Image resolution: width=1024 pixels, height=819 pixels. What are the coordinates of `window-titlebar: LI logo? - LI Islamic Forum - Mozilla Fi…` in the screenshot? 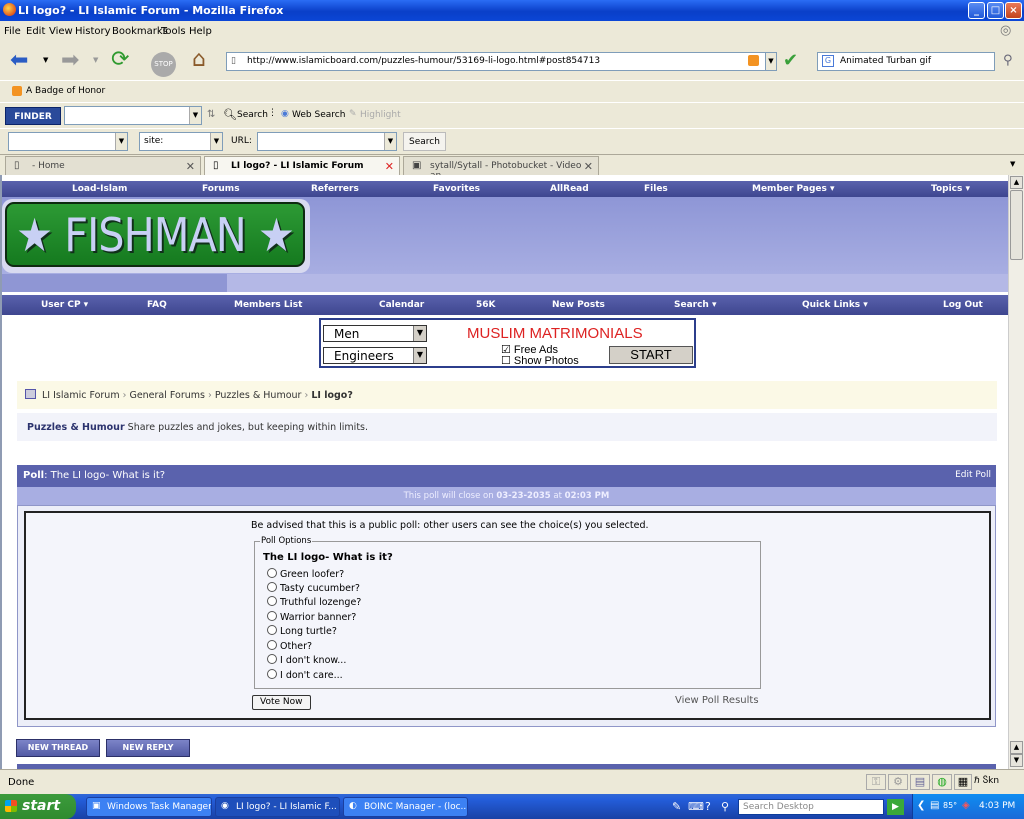 It's located at (512, 10).